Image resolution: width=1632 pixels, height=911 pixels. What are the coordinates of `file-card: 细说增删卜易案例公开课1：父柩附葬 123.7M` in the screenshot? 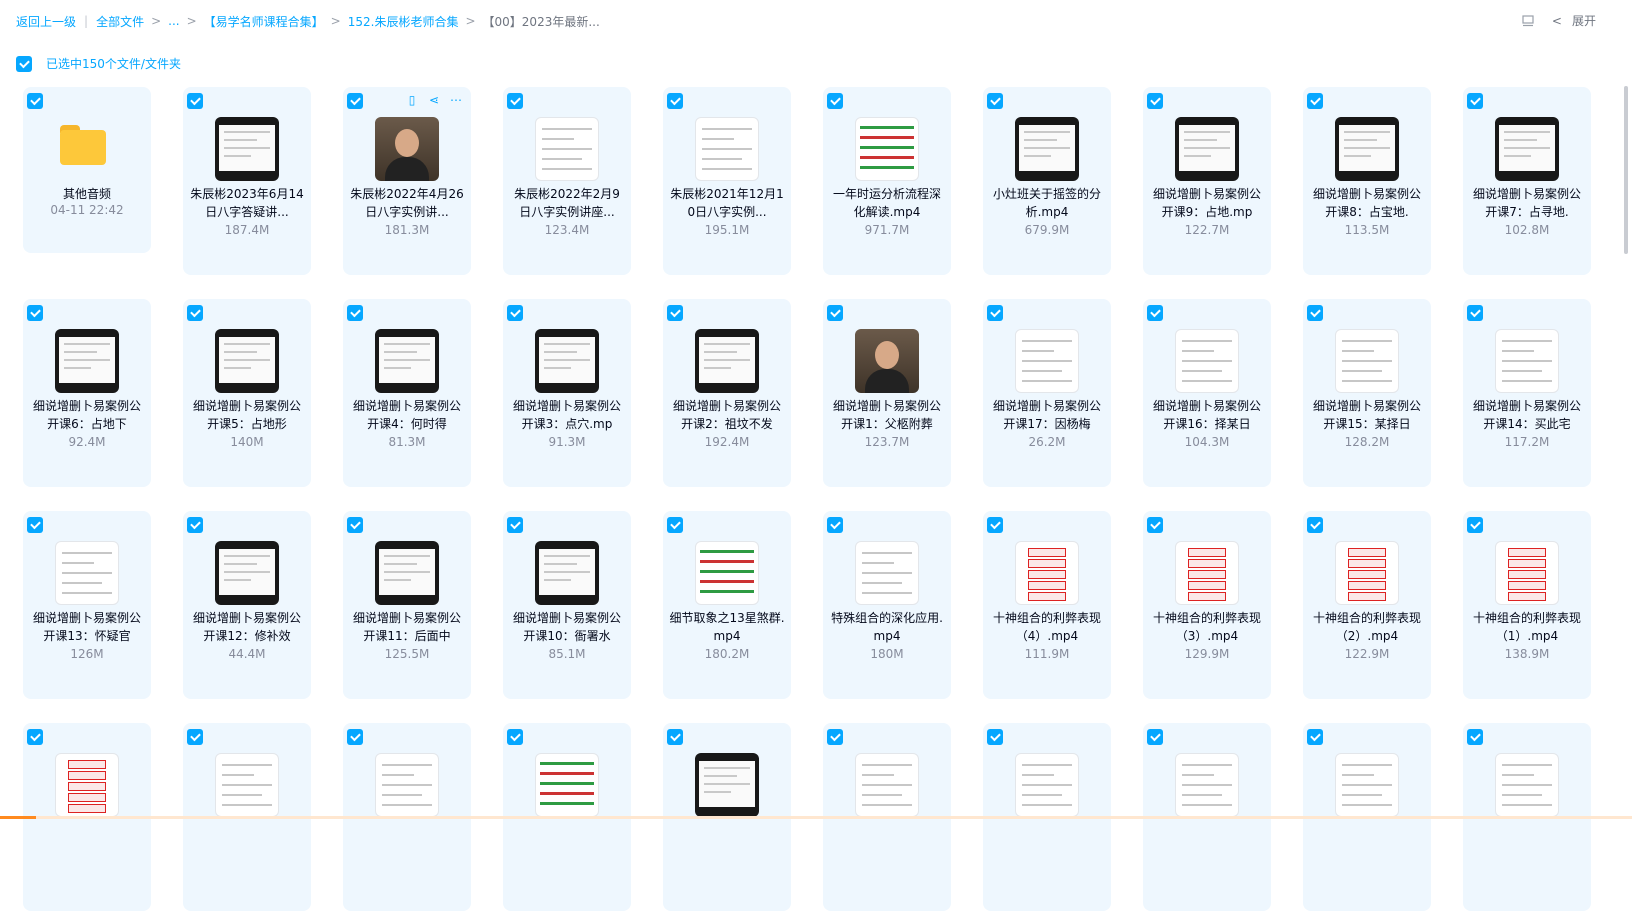 It's located at (887, 393).